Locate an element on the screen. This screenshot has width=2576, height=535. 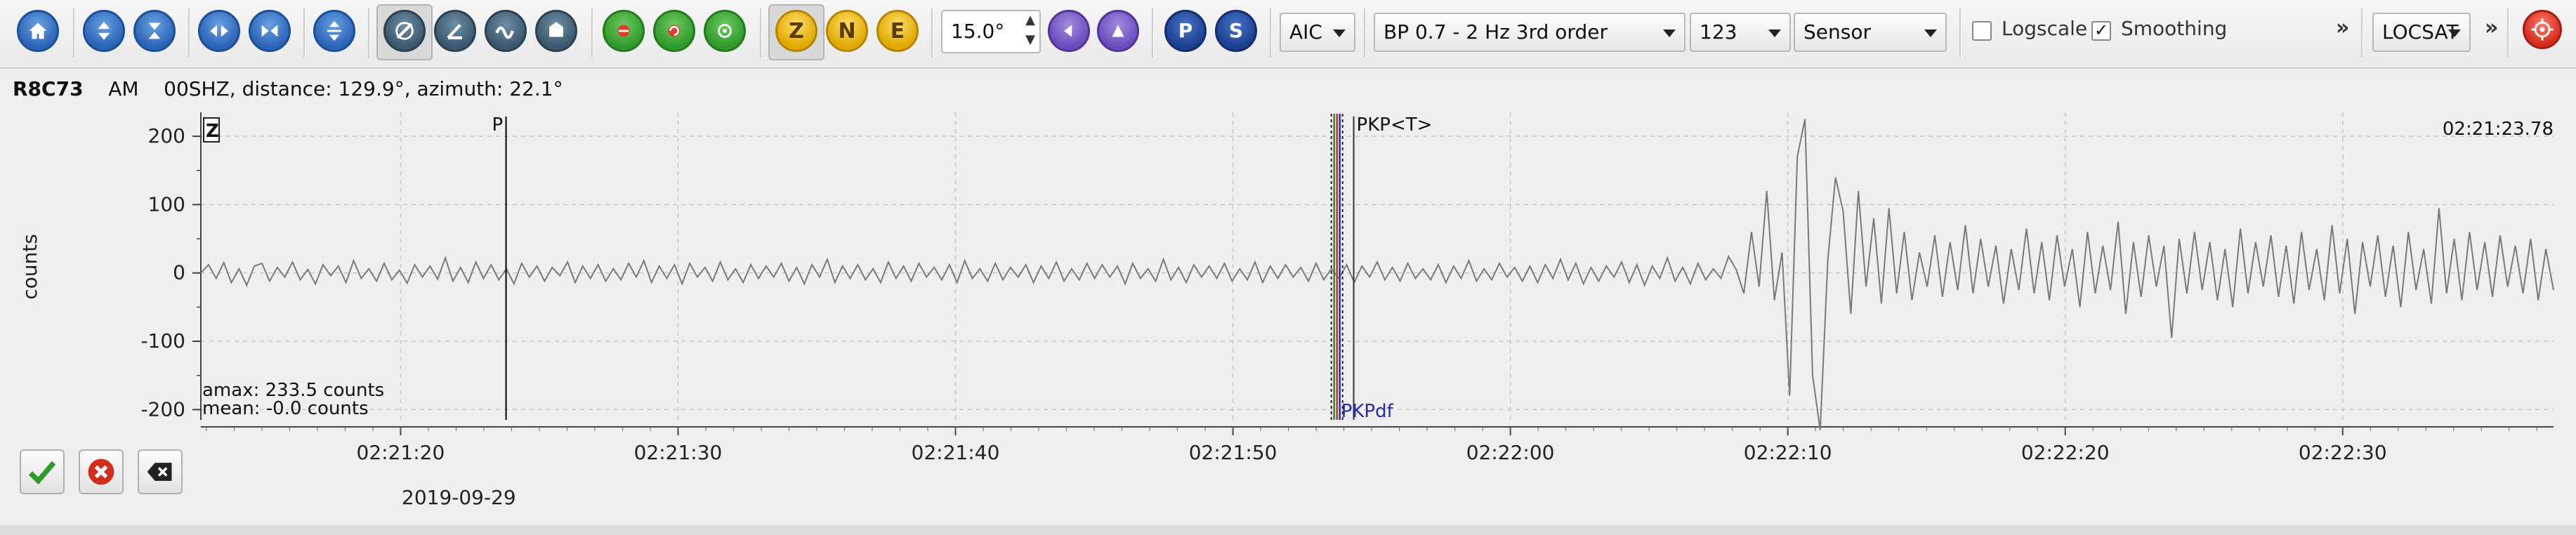
toolbar-overflow-button-2: » is located at coordinates (2491, 27).